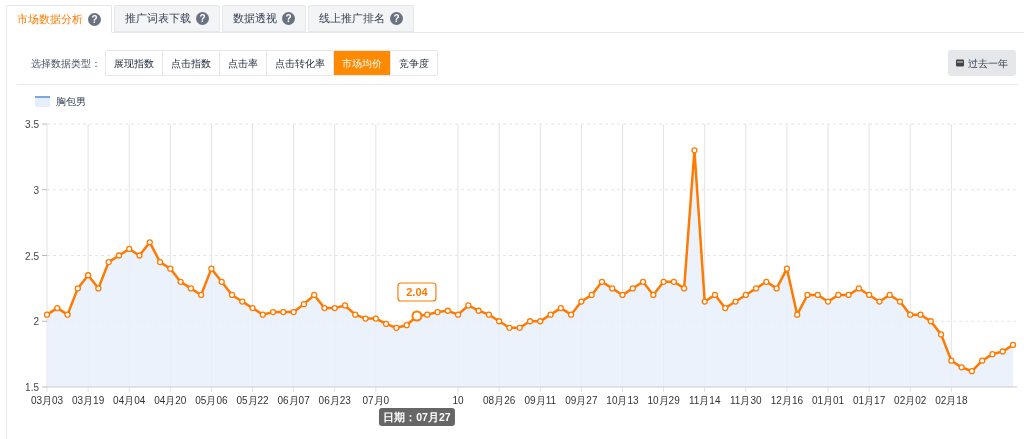 This screenshot has height=439, width=1024. I want to click on tab: 数据透视 ?, so click(264, 18).